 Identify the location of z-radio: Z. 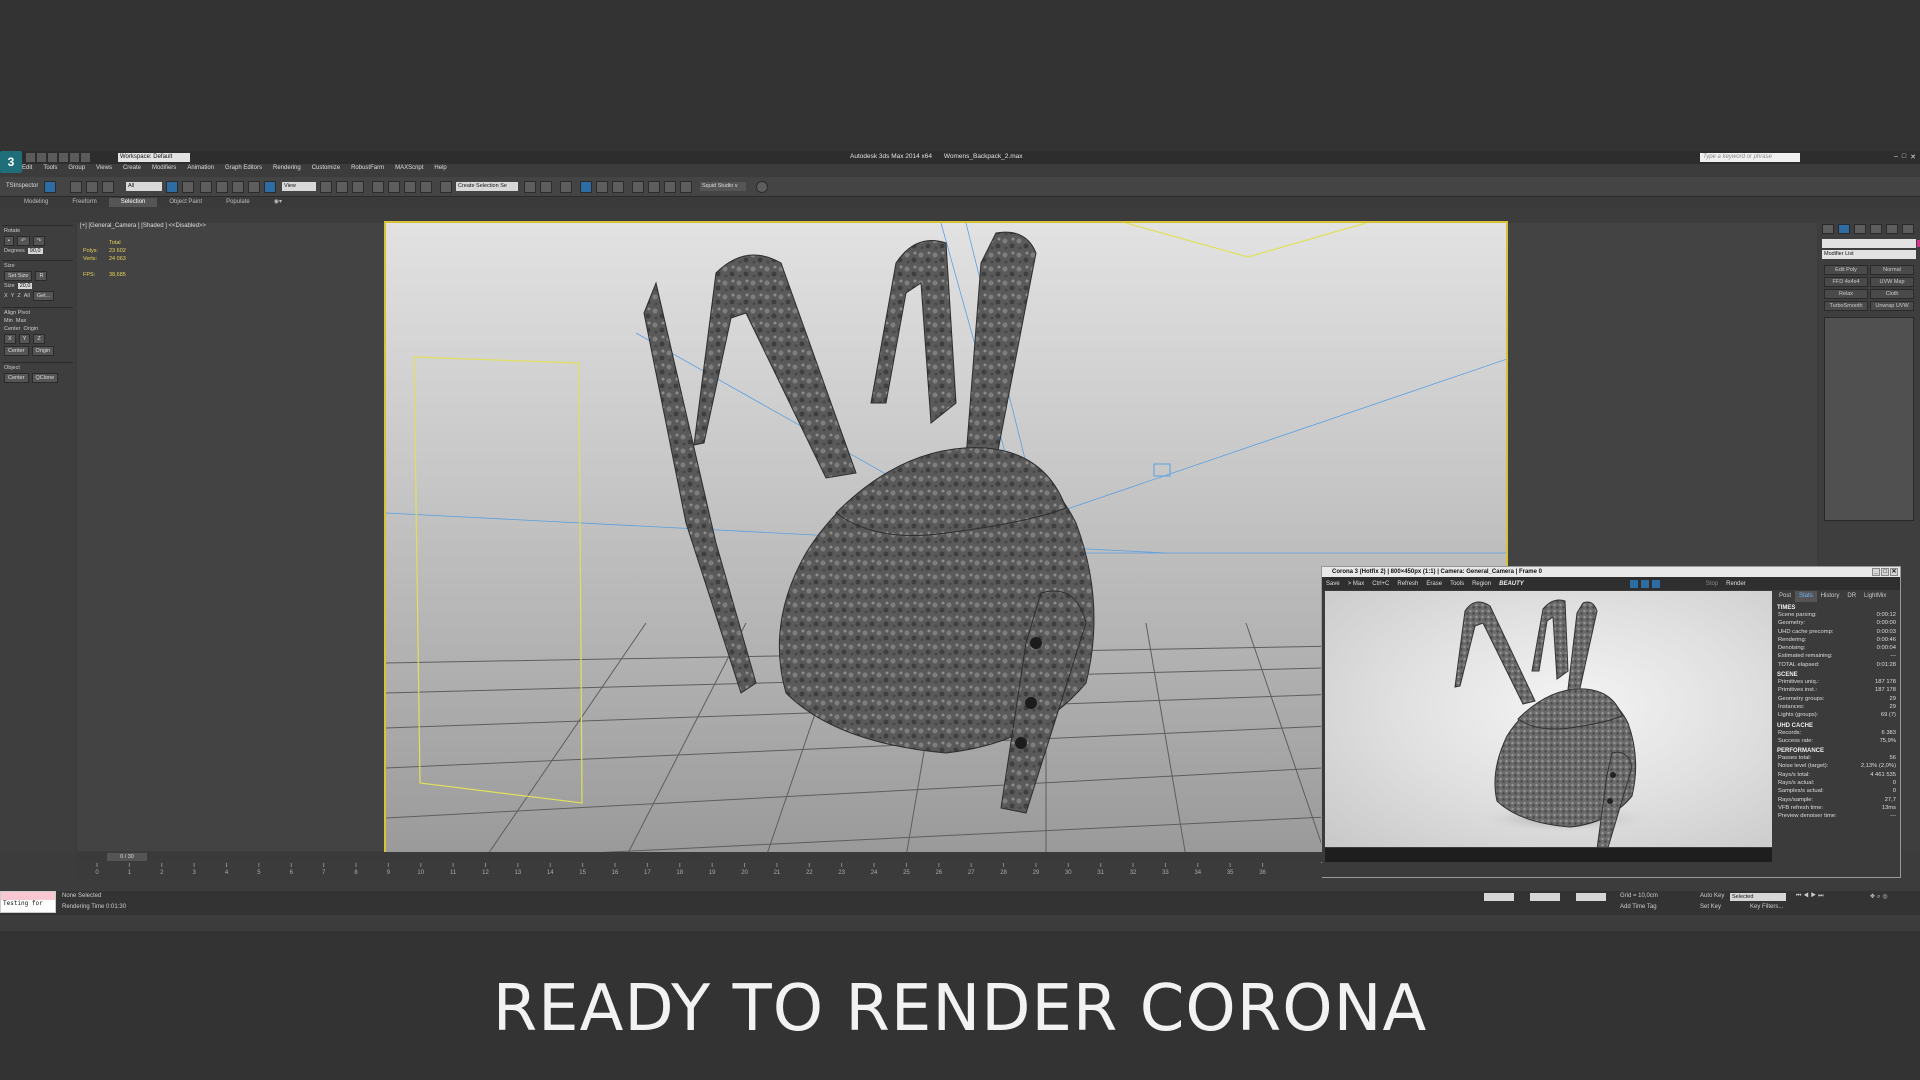
(18, 296).